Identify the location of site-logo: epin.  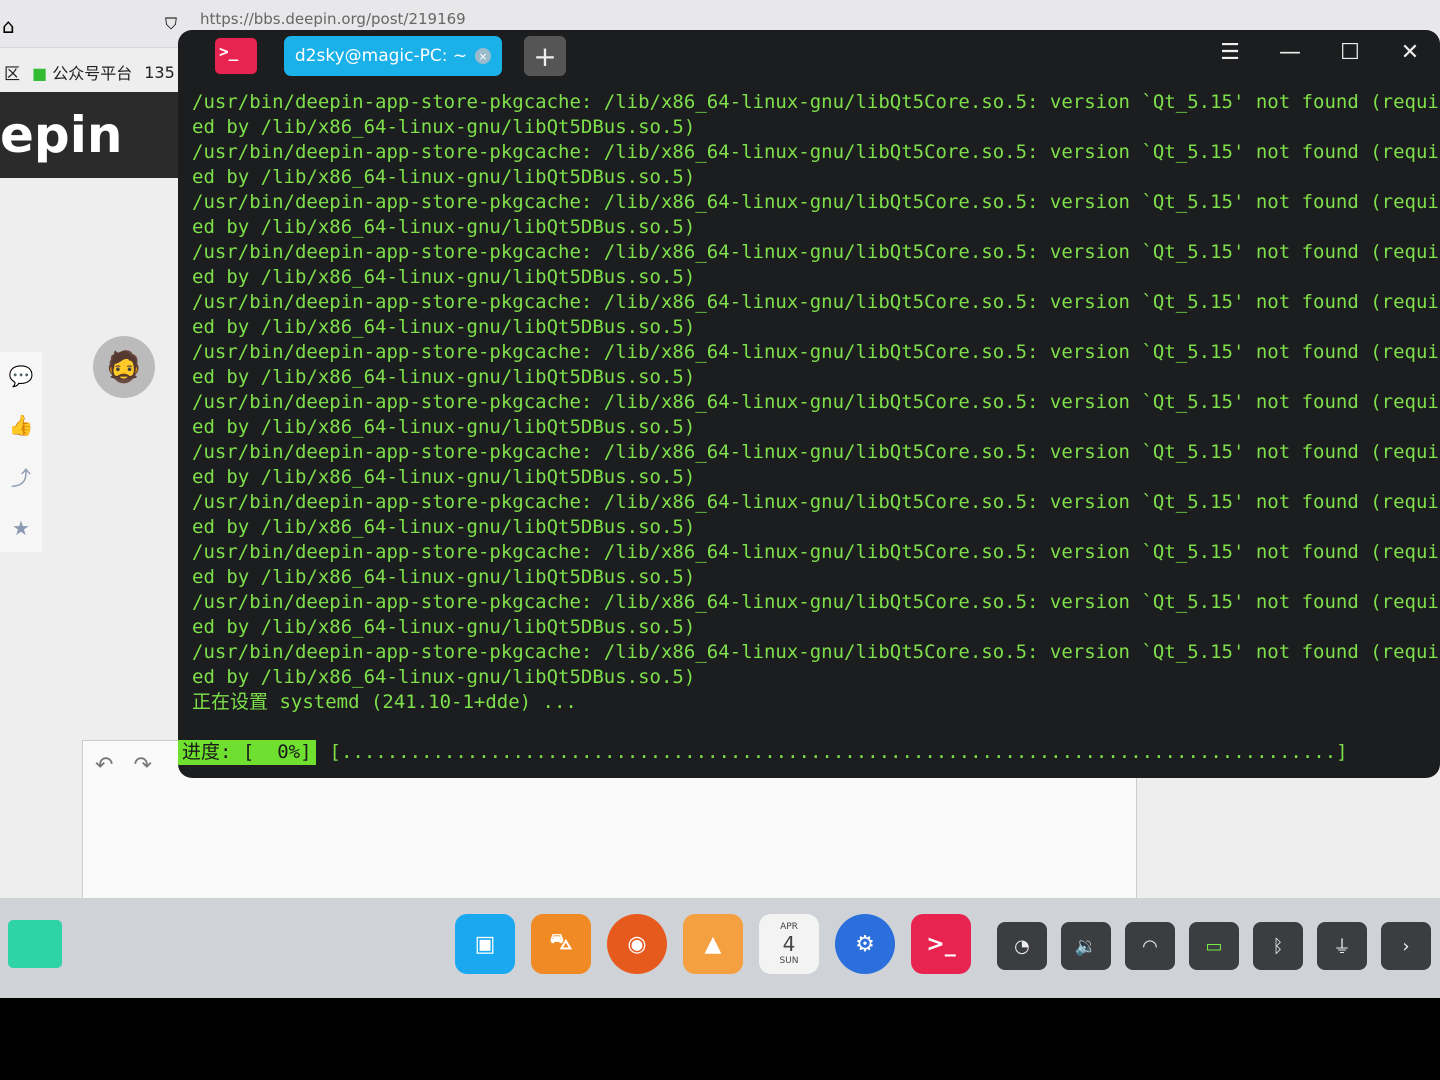
(100, 135).